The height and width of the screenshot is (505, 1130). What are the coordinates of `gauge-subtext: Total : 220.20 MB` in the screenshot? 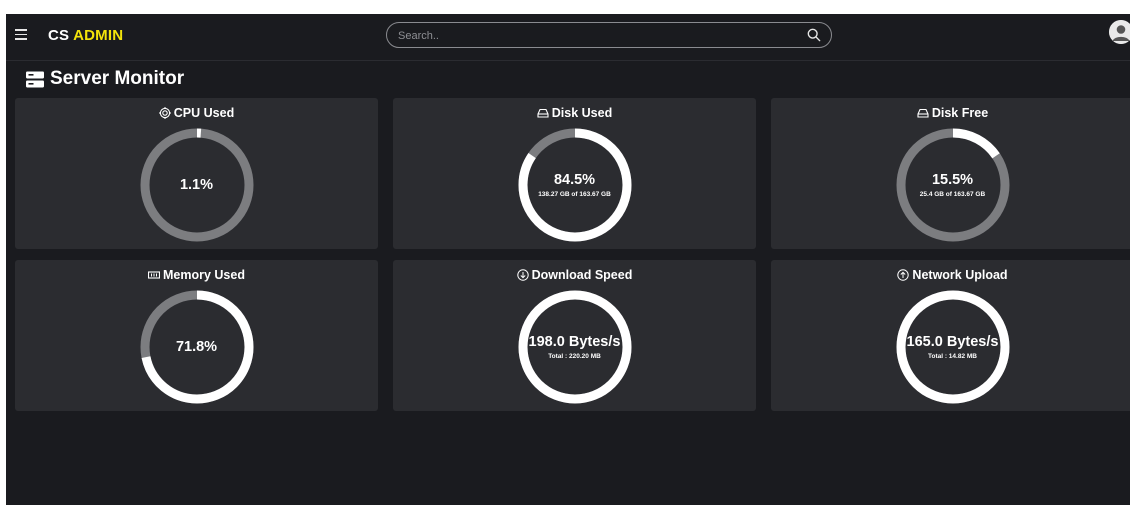 It's located at (574, 356).